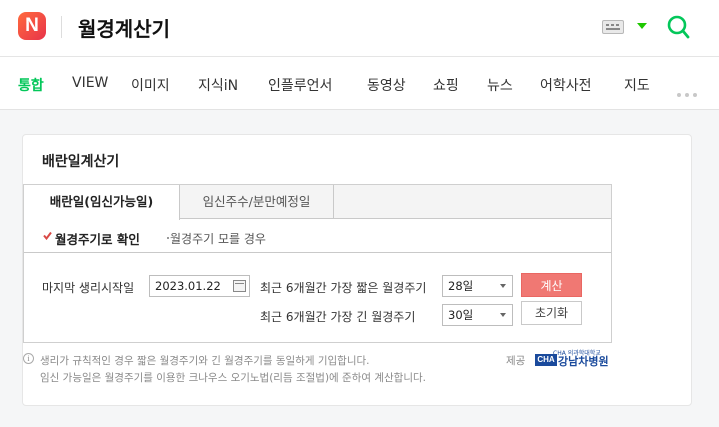  I want to click on caret-down-icon, so click(642, 26).